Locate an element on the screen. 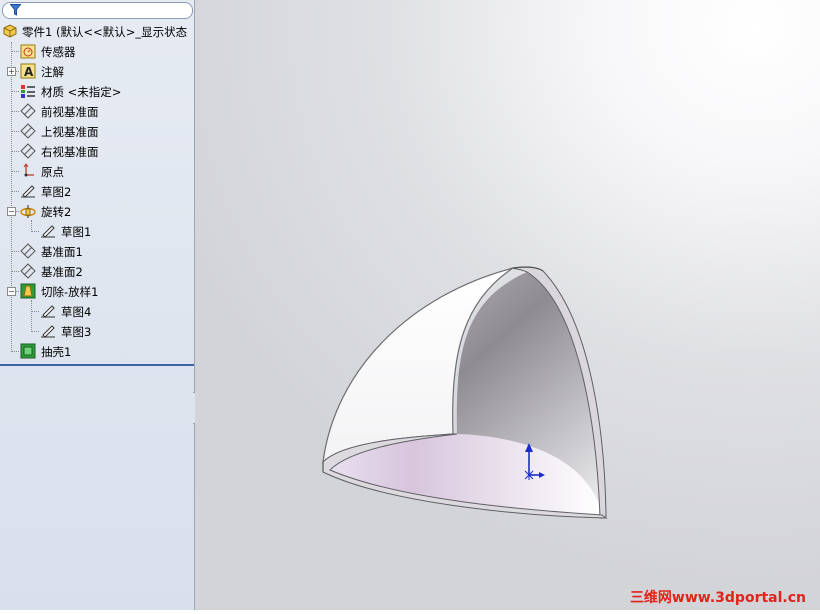 This screenshot has width=820, height=614. tree-root-label: 零件1 (默认<<默认>_显示状态 is located at coordinates (105, 32).